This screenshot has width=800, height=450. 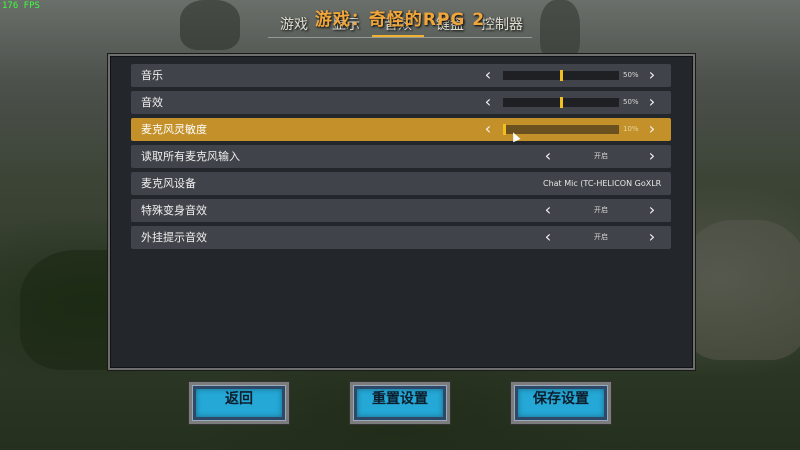 I want to click on setting-row-special-voice: 特殊变身音效 ‹ 开启 ›, so click(x=401, y=210).